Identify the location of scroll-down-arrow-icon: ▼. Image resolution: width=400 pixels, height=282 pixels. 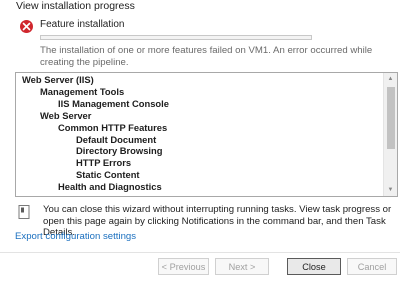
(390, 190).